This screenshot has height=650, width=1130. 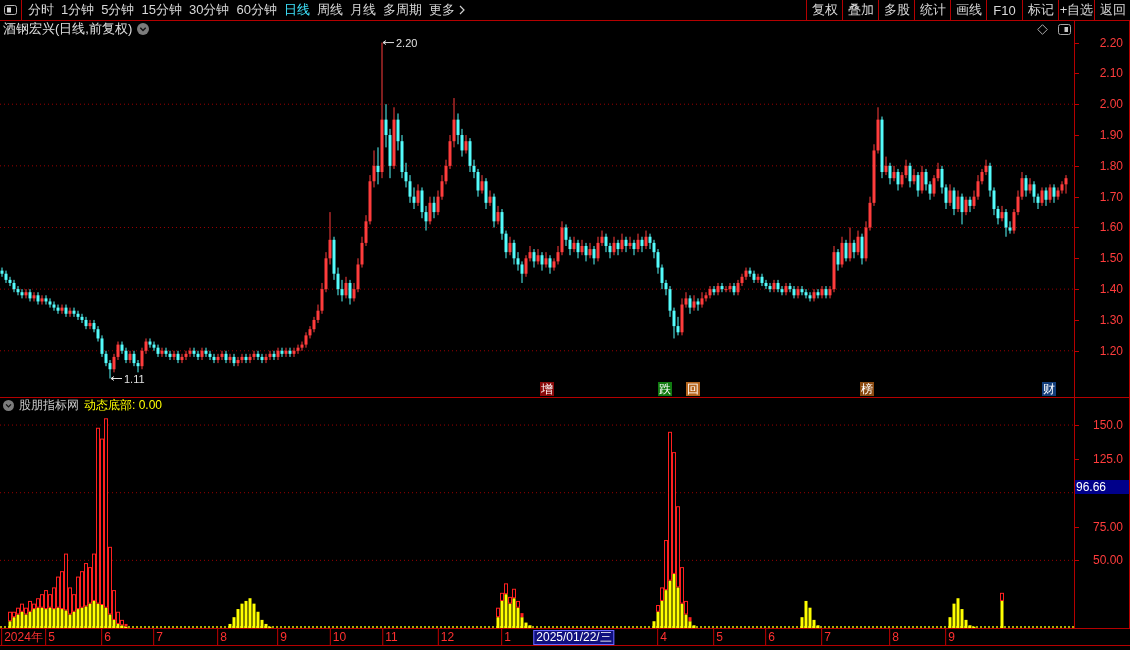 I want to click on axis-label: 1.20, so click(x=1111, y=350).